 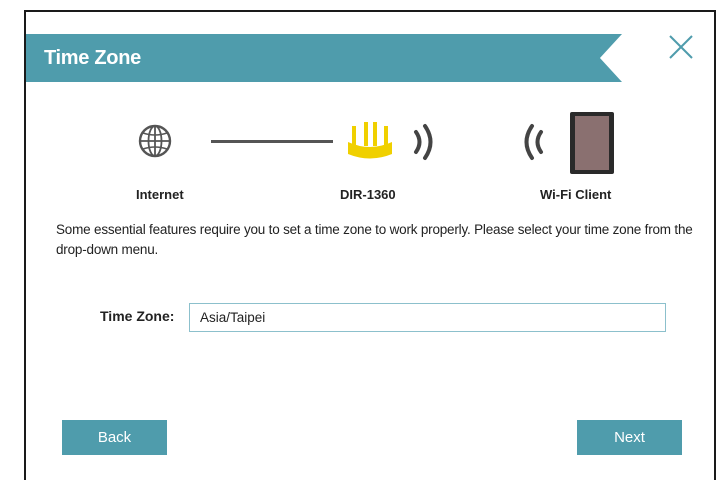 I want to click on tablet-icon, so click(x=592, y=145).